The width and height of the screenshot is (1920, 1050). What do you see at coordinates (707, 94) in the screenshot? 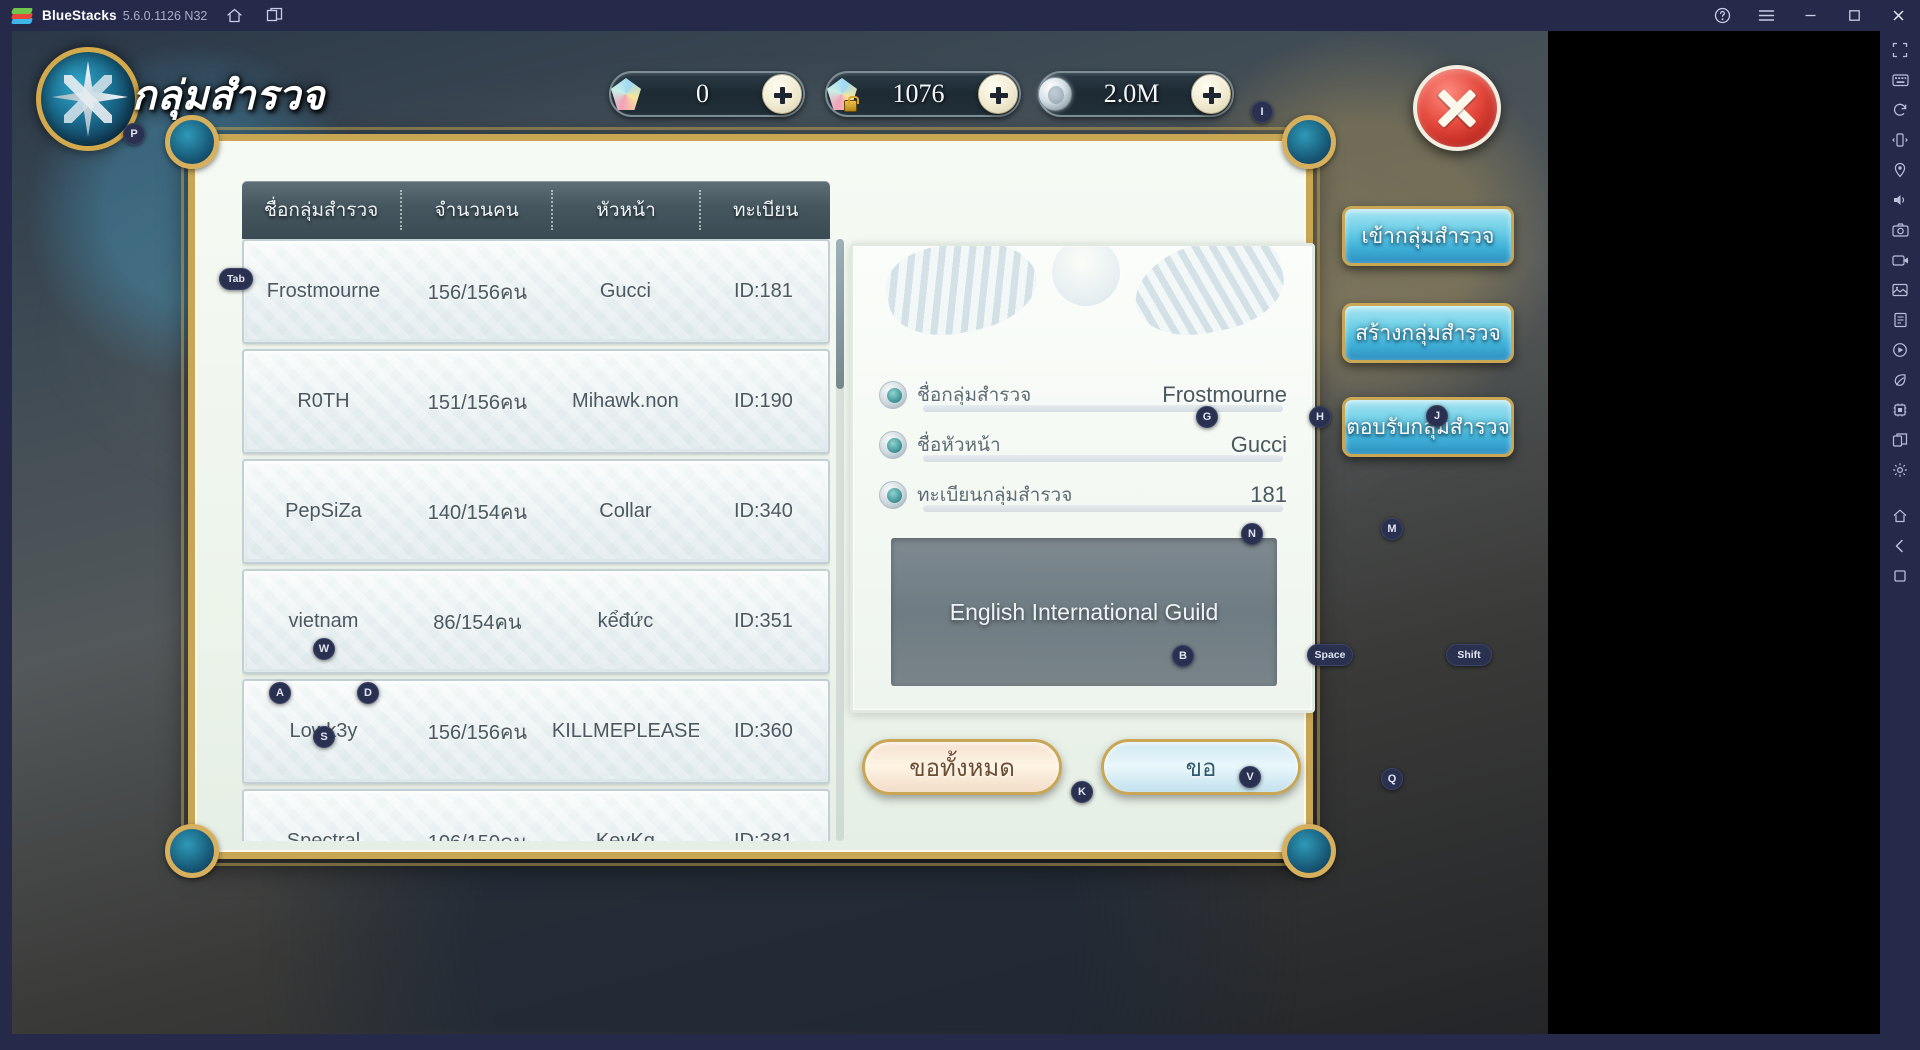
I see `currency-gem: 0` at bounding box center [707, 94].